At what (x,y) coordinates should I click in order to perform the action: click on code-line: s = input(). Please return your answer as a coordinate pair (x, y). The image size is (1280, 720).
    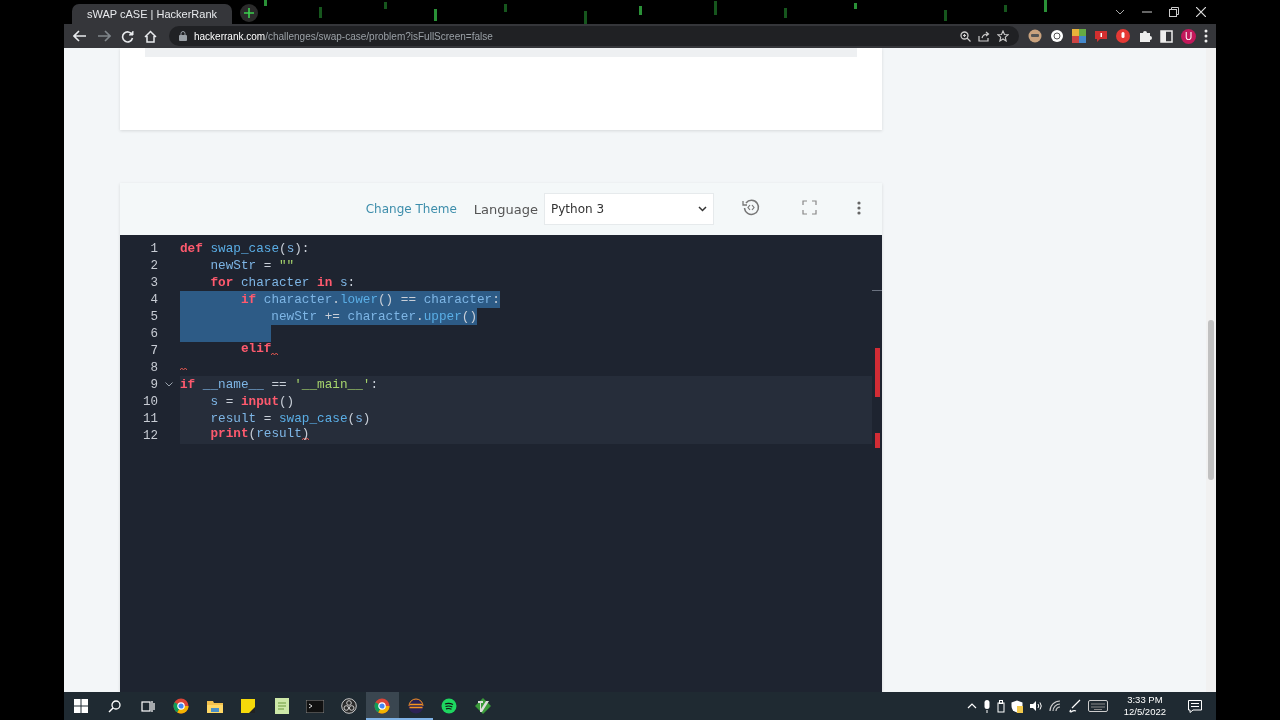
    Looking at the image, I should click on (237, 401).